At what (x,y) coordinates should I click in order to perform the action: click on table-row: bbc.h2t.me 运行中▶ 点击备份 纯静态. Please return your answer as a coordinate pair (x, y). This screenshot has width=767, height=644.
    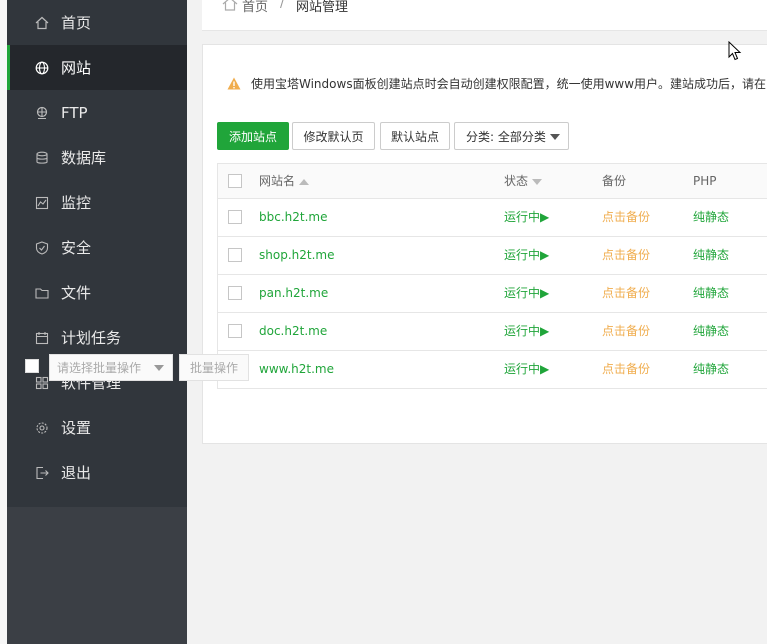
    Looking at the image, I should click on (492, 218).